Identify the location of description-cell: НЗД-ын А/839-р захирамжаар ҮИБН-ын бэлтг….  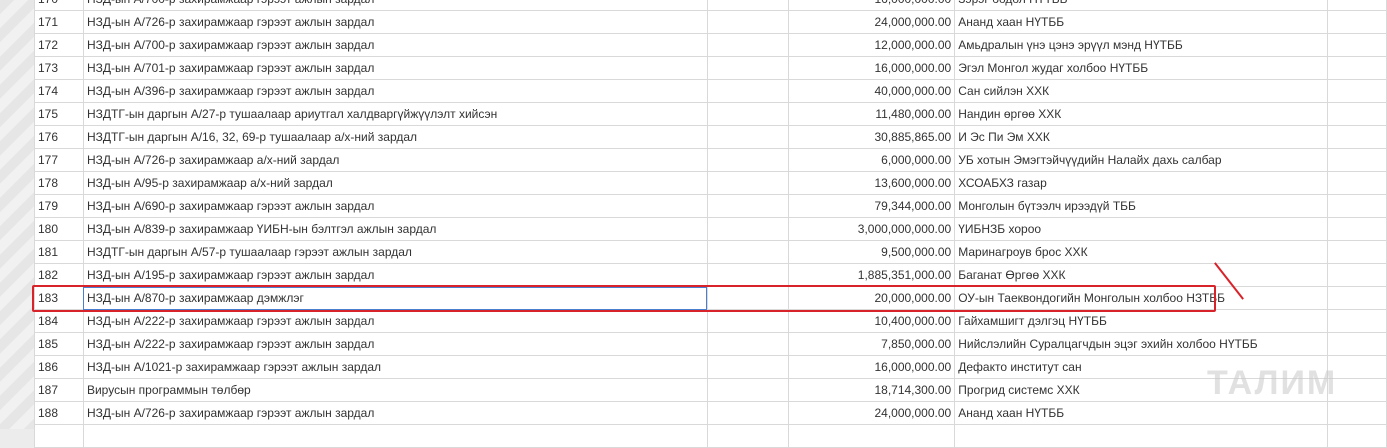
(395, 229).